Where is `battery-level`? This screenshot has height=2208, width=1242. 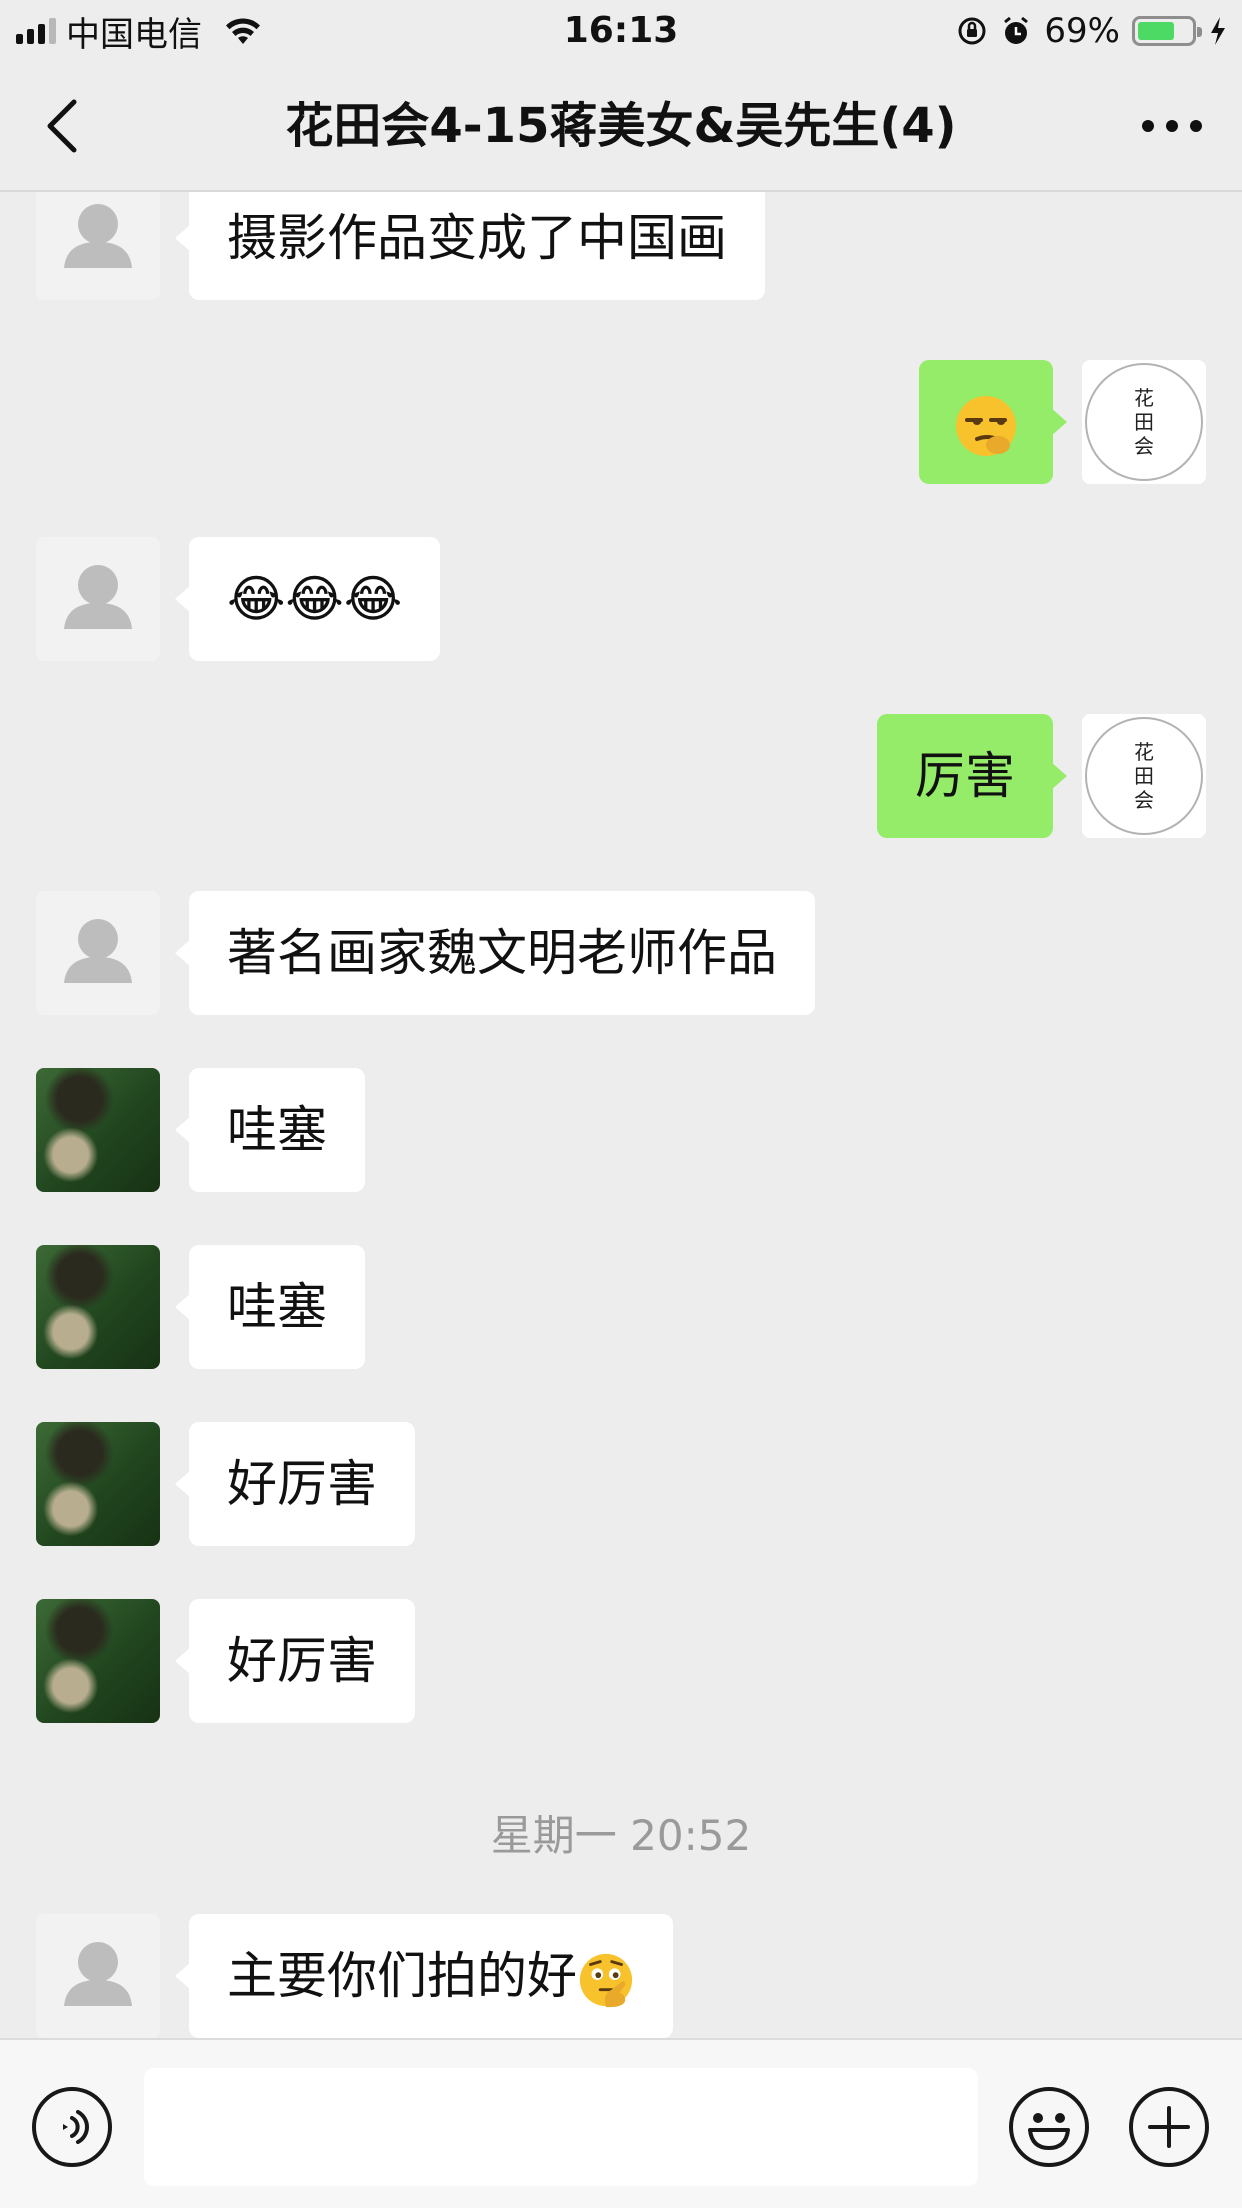
battery-level is located at coordinates (1156, 31).